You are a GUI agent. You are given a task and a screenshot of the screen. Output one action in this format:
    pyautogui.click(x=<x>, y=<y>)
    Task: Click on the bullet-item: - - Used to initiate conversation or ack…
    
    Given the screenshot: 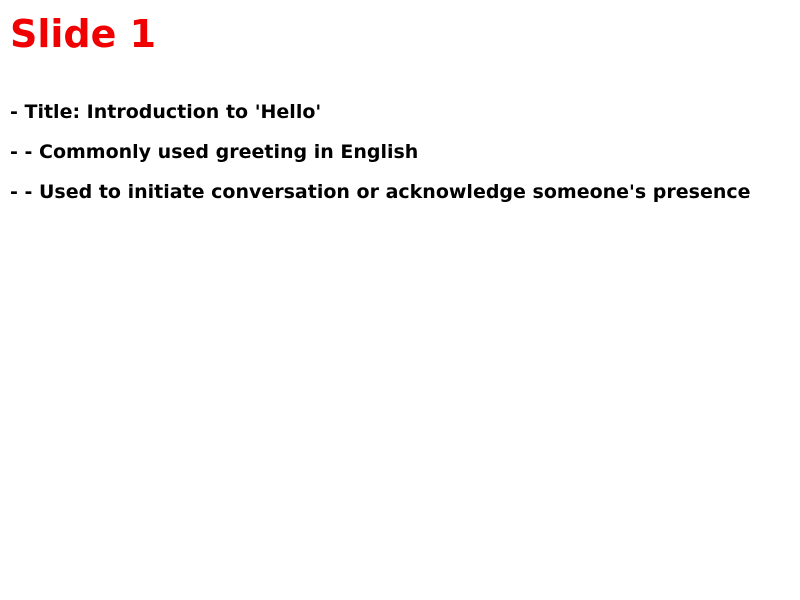 What is the action you would take?
    pyautogui.click(x=380, y=192)
    